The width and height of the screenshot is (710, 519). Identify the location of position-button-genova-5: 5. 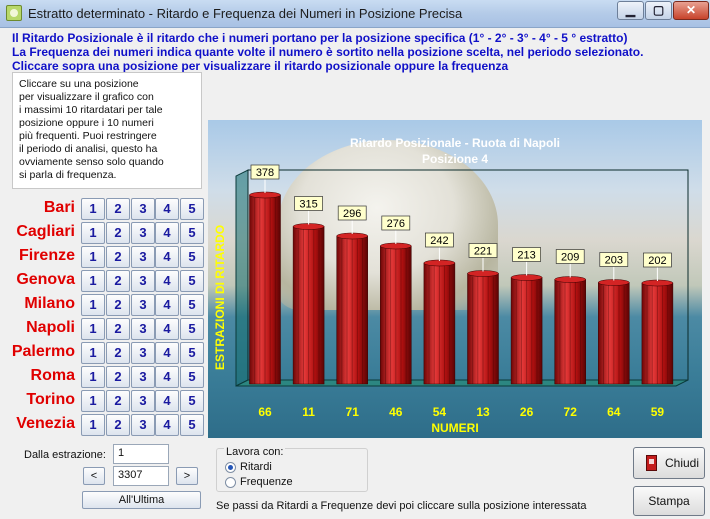
(192, 281).